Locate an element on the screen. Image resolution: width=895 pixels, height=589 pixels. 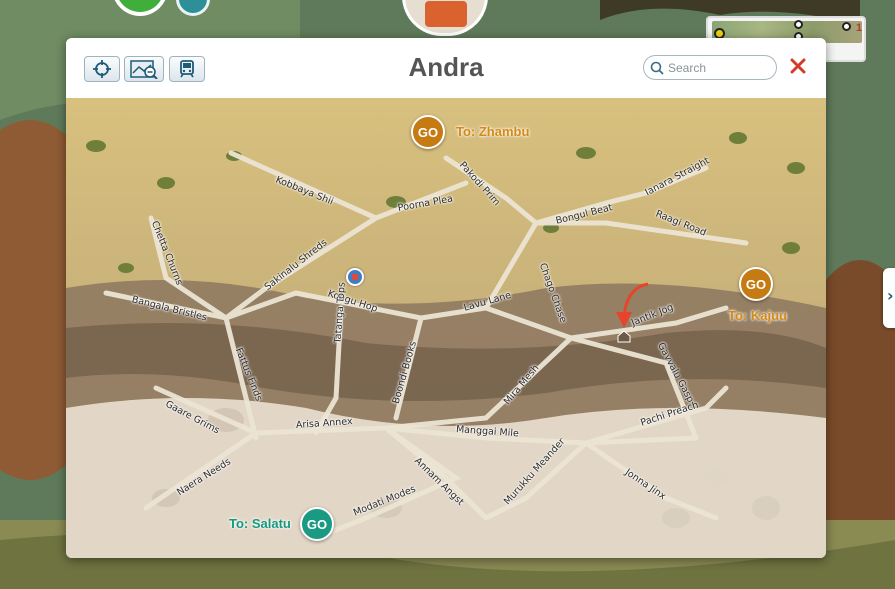
locate-button is located at coordinates (102, 69).